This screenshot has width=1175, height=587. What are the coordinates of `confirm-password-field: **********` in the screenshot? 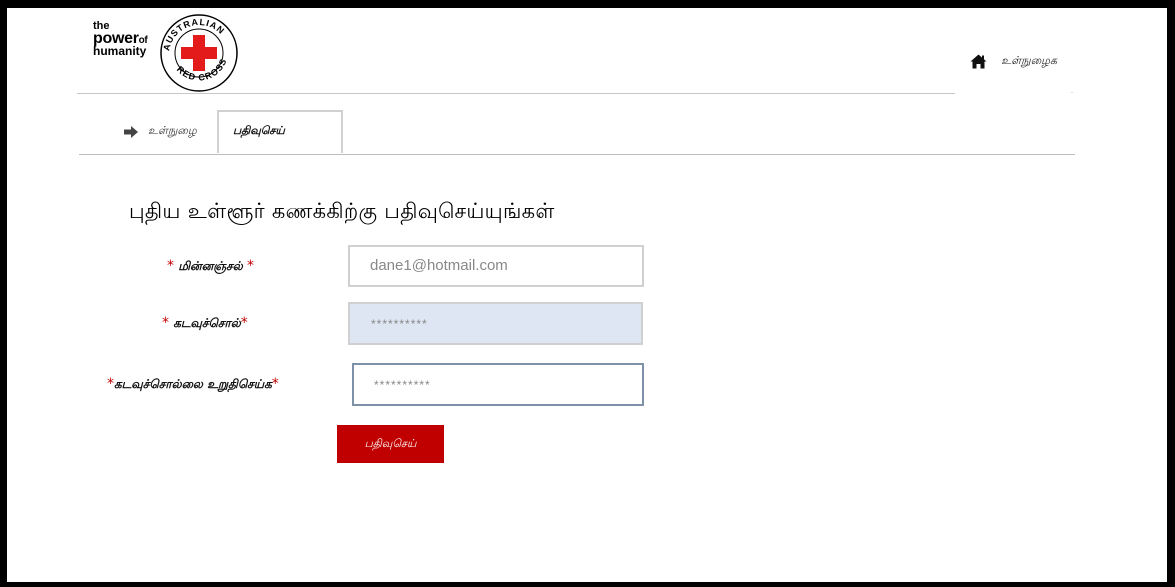 It's located at (498, 384).